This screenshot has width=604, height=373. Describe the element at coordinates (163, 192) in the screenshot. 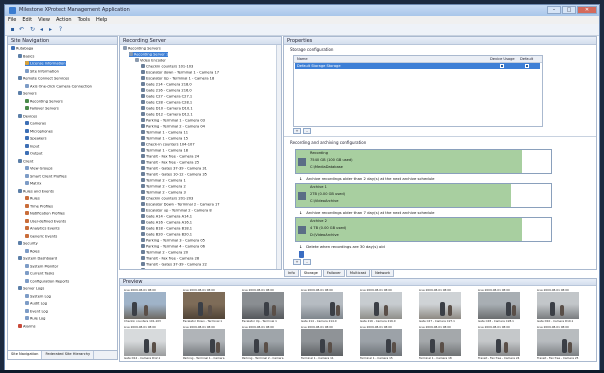

I see `recording-tree-item: Terminal 2 - Camera 3` at that location.